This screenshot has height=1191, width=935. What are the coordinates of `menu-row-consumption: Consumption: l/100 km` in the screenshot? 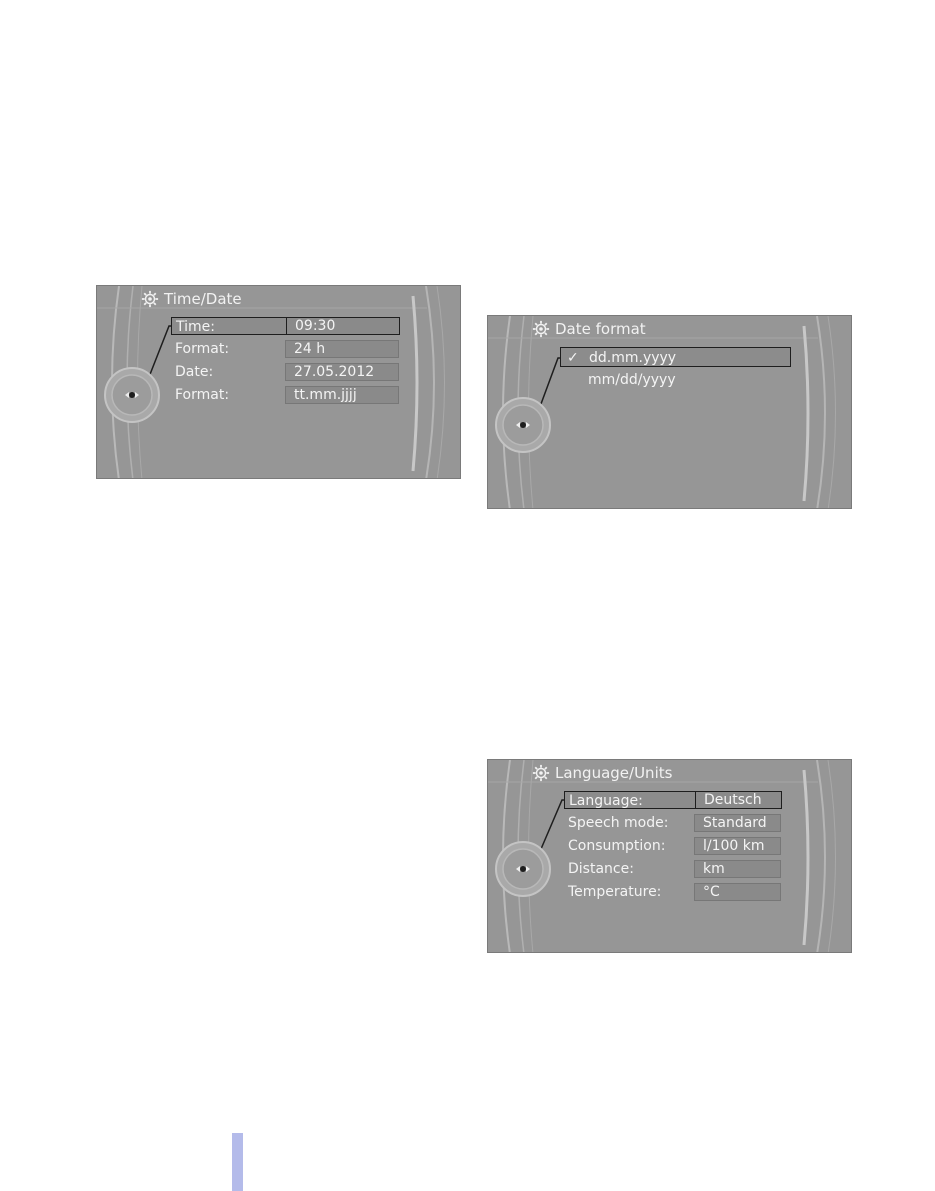 It's located at (673, 846).